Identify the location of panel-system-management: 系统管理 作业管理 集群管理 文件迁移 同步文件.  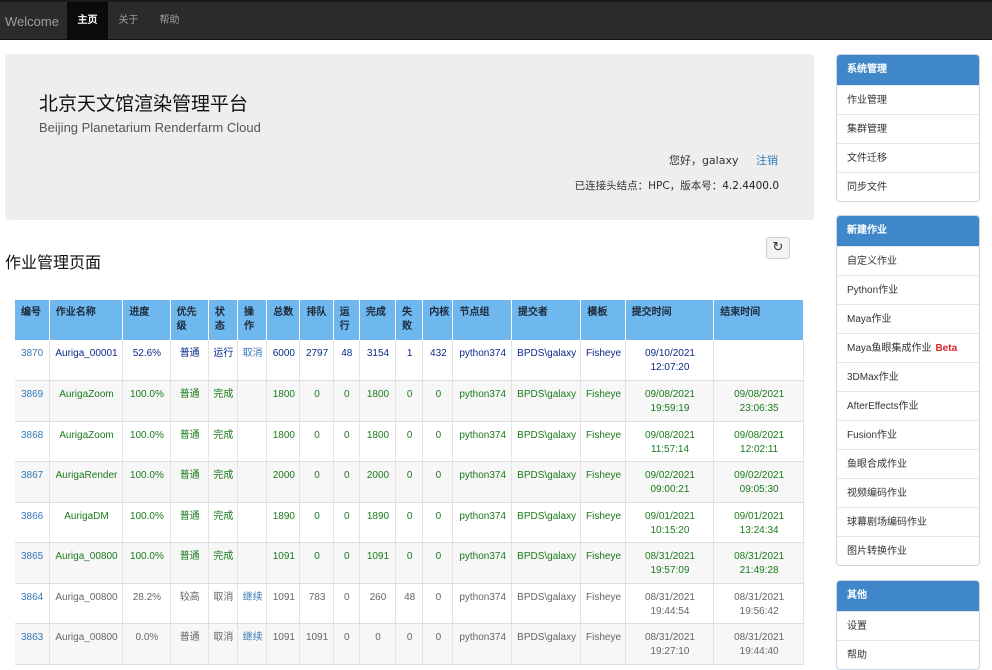
(908, 128).